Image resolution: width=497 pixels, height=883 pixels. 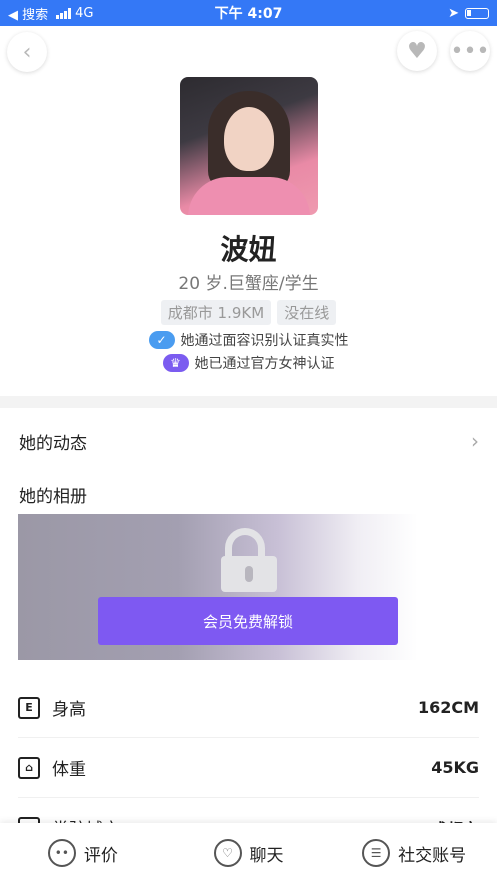 I want to click on height-row: E 身高 162CM, so click(x=248, y=708).